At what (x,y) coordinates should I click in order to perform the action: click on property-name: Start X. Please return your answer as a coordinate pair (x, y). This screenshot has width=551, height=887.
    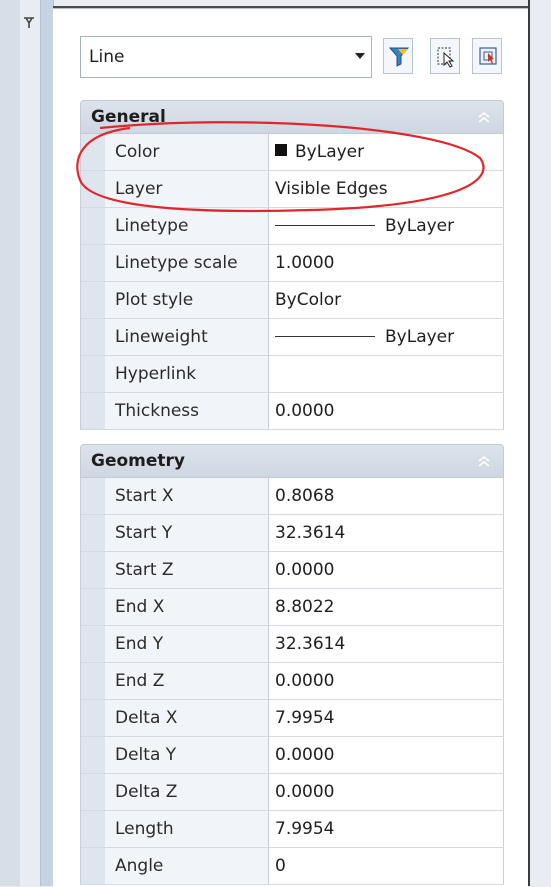
    Looking at the image, I should click on (187, 496).